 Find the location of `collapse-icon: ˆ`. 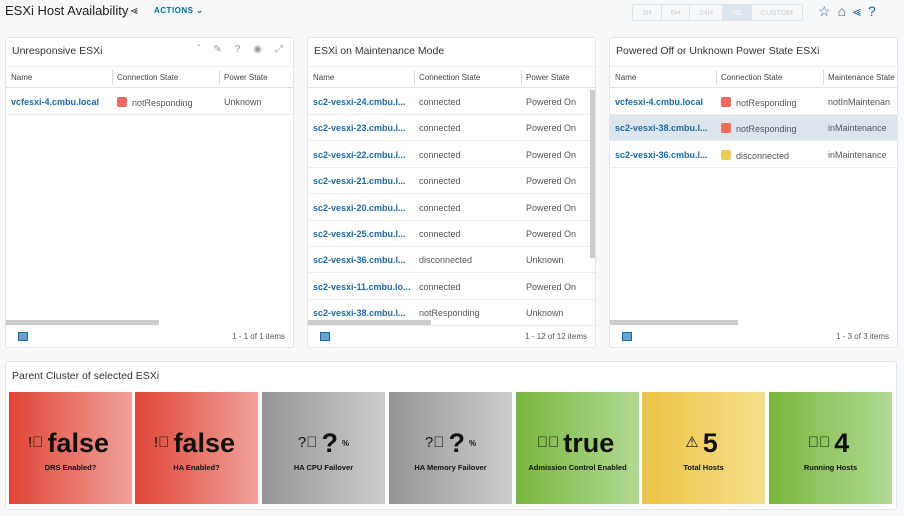

collapse-icon: ˆ is located at coordinates (198, 49).